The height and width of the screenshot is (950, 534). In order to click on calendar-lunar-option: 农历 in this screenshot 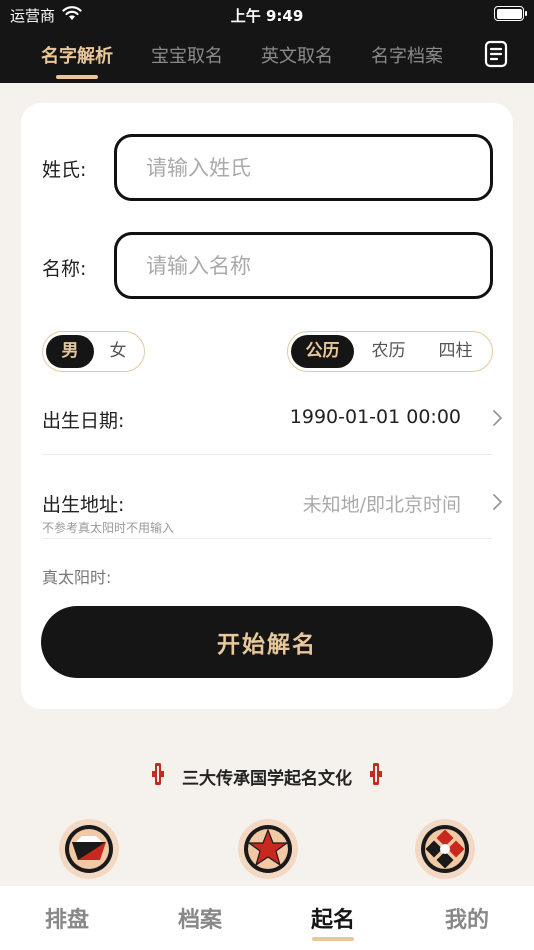, I will do `click(388, 351)`.